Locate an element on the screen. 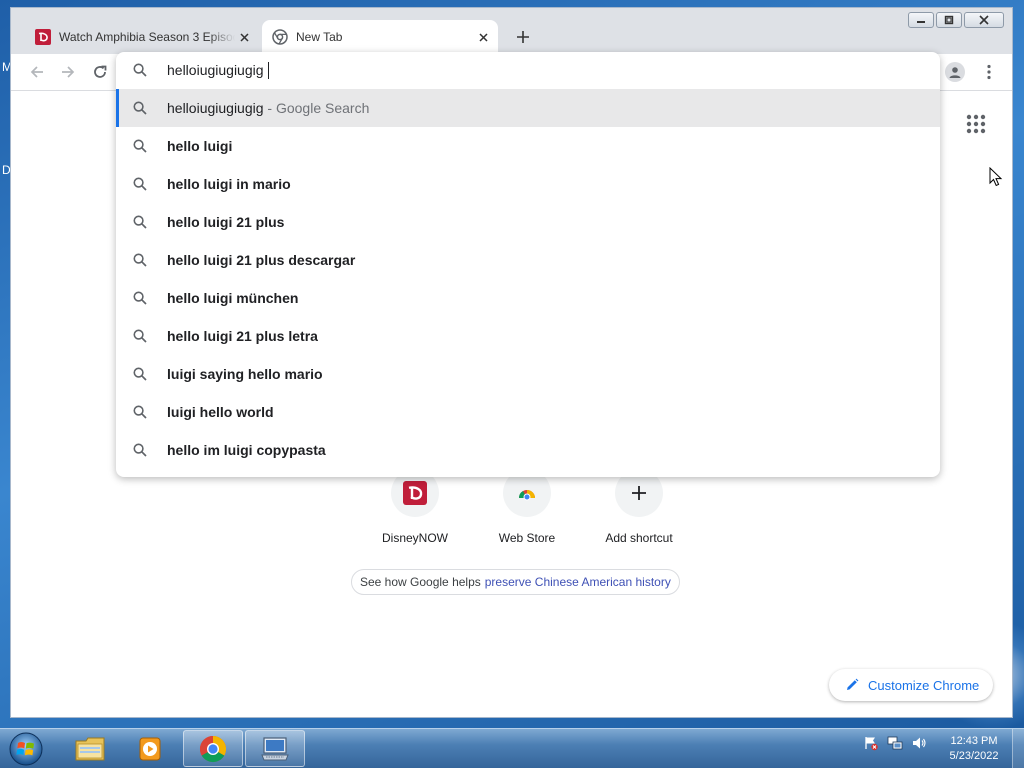 This screenshot has height=768, width=1024. windows-start-button is located at coordinates (26, 749).